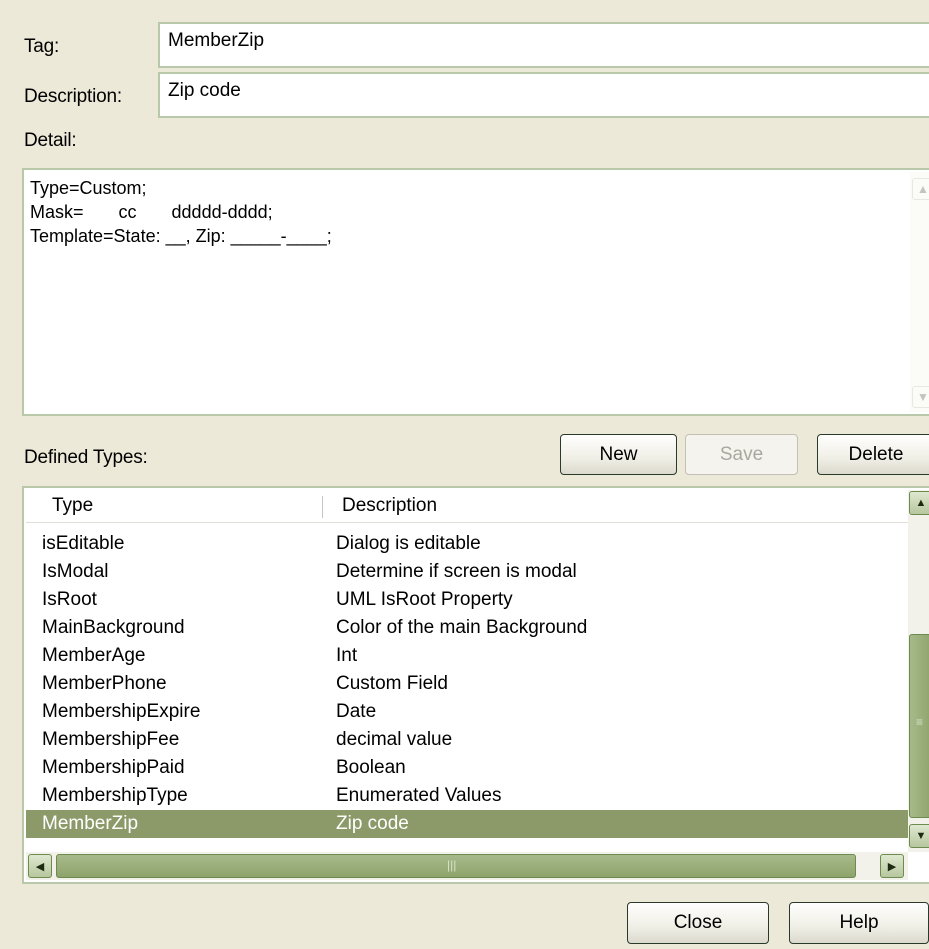  I want to click on column-header-type: Type, so click(72, 506).